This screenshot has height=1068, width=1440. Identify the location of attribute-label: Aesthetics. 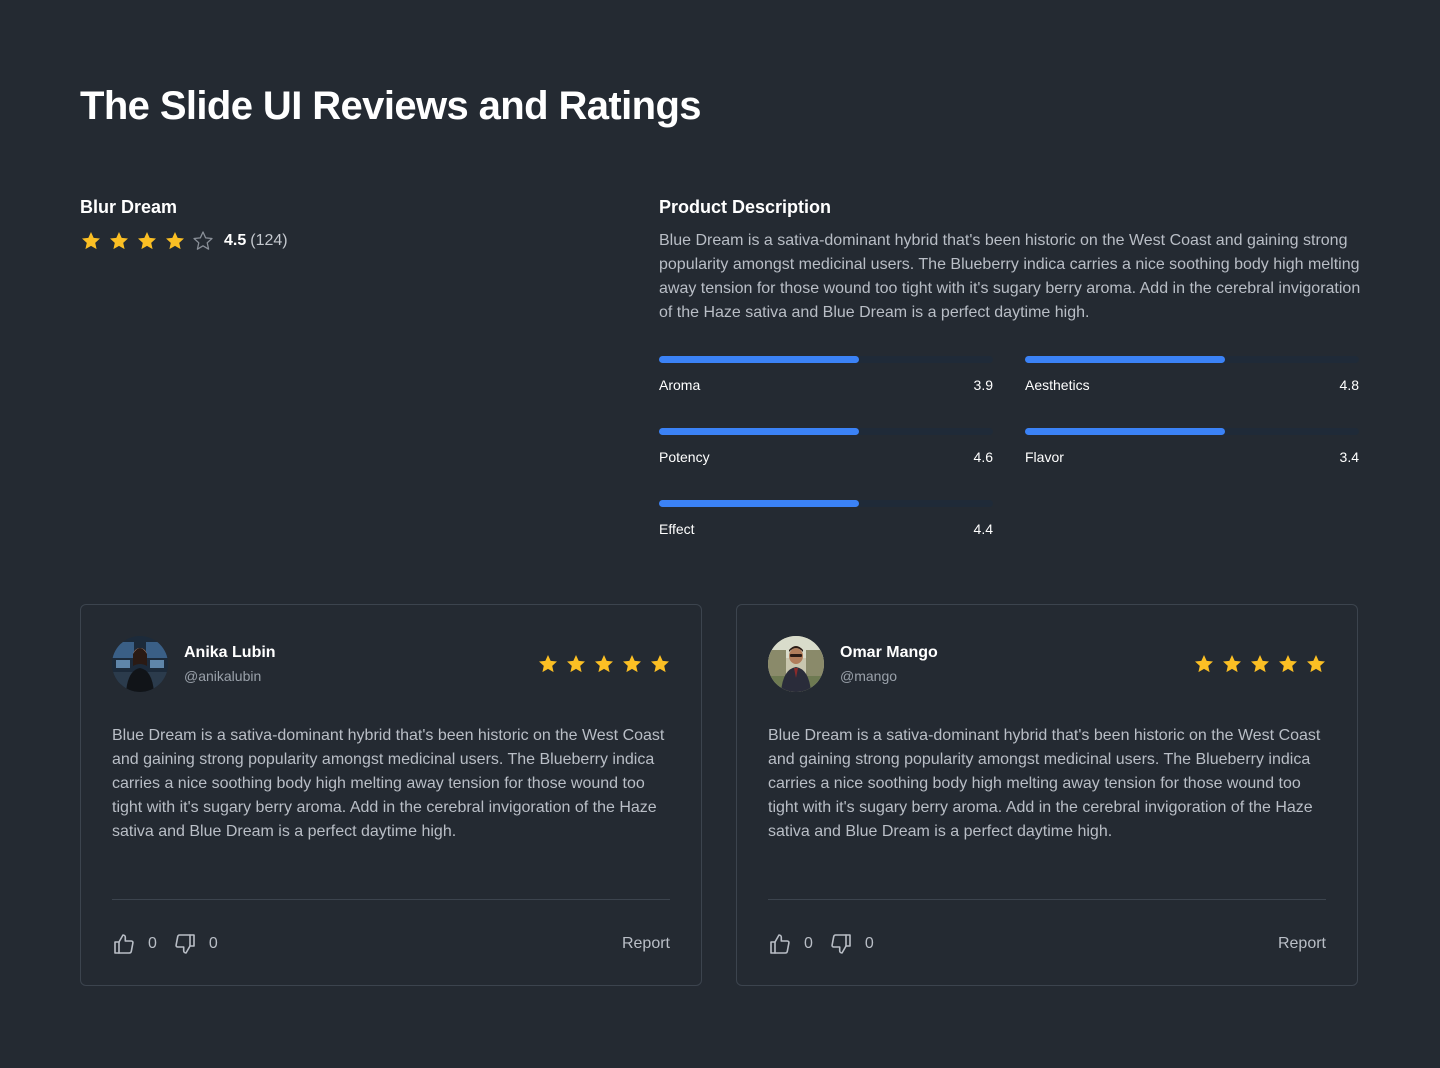
(1057, 385).